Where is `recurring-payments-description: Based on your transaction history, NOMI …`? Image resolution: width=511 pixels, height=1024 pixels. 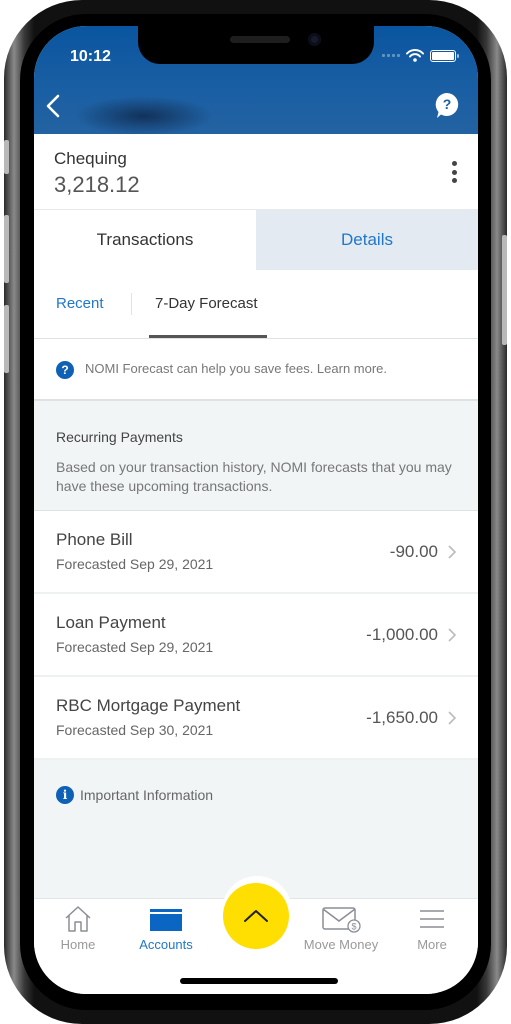
recurring-payments-description: Based on your transaction history, NOMI … is located at coordinates (254, 476).